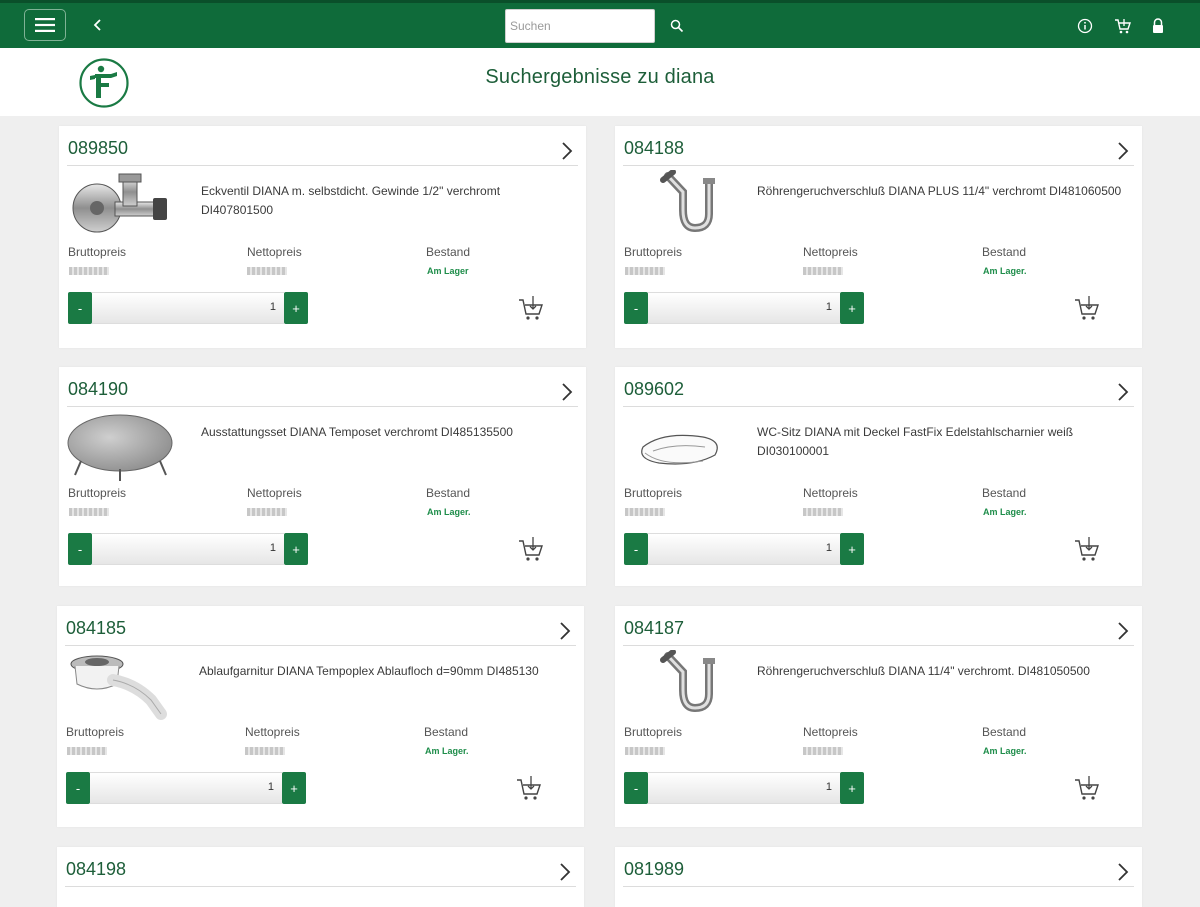 The width and height of the screenshot is (1200, 907). I want to click on product-card: 084198, so click(320, 877).